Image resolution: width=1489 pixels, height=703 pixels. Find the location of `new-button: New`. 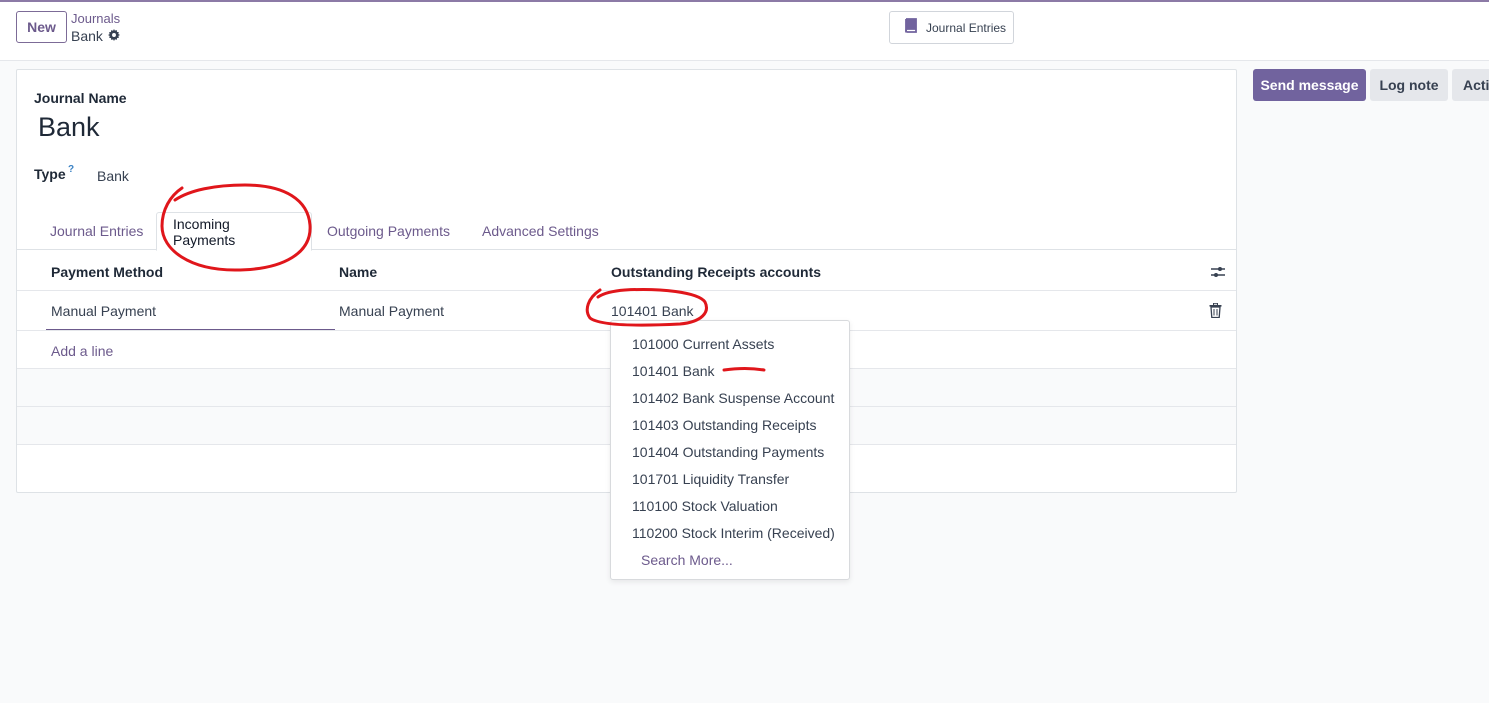

new-button: New is located at coordinates (41, 27).